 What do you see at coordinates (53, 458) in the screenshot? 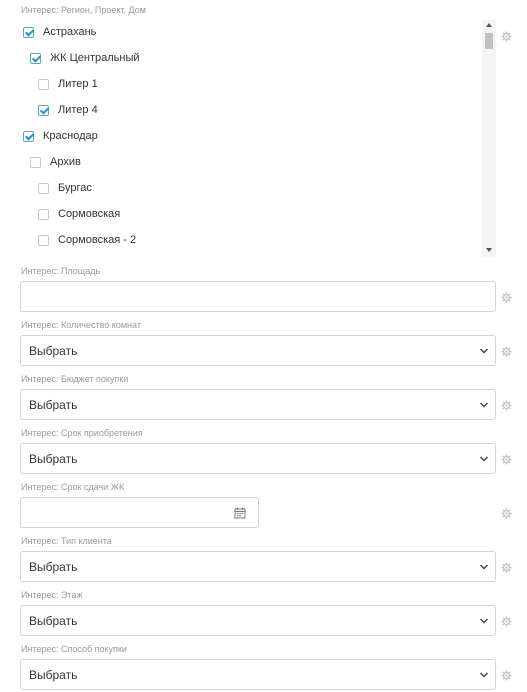
I see `purchase-term-select-value: Выбрать` at bounding box center [53, 458].